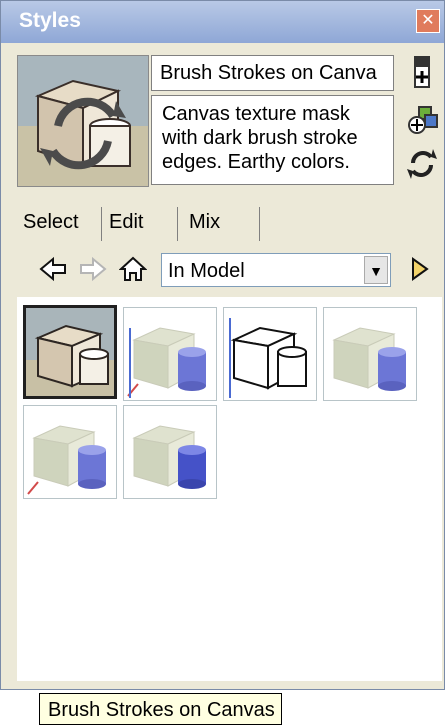 The width and height of the screenshot is (447, 726). Describe the element at coordinates (222, 22) in the screenshot. I see `title-bar: Styles ✕` at that location.